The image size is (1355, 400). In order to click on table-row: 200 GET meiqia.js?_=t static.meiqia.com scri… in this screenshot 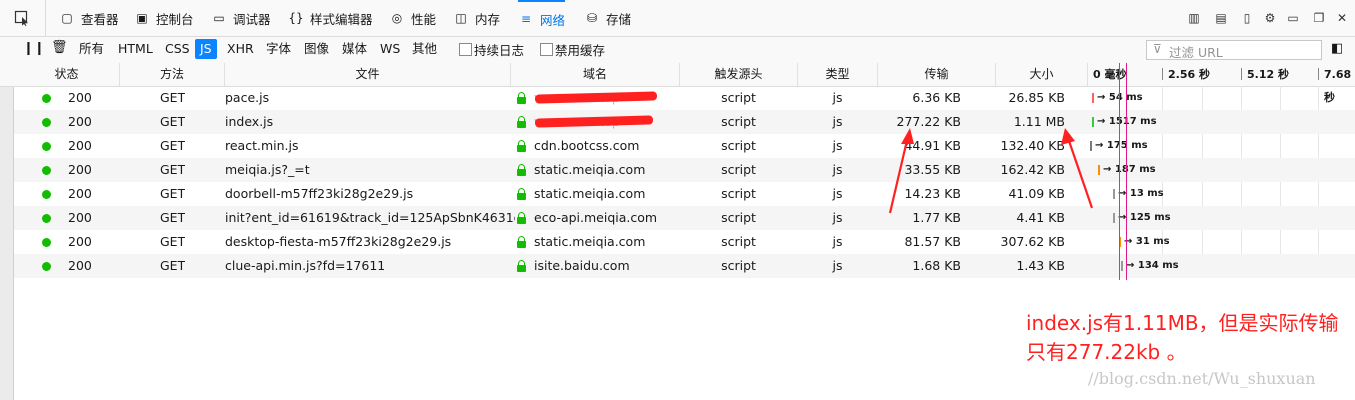, I will do `click(684, 170)`.